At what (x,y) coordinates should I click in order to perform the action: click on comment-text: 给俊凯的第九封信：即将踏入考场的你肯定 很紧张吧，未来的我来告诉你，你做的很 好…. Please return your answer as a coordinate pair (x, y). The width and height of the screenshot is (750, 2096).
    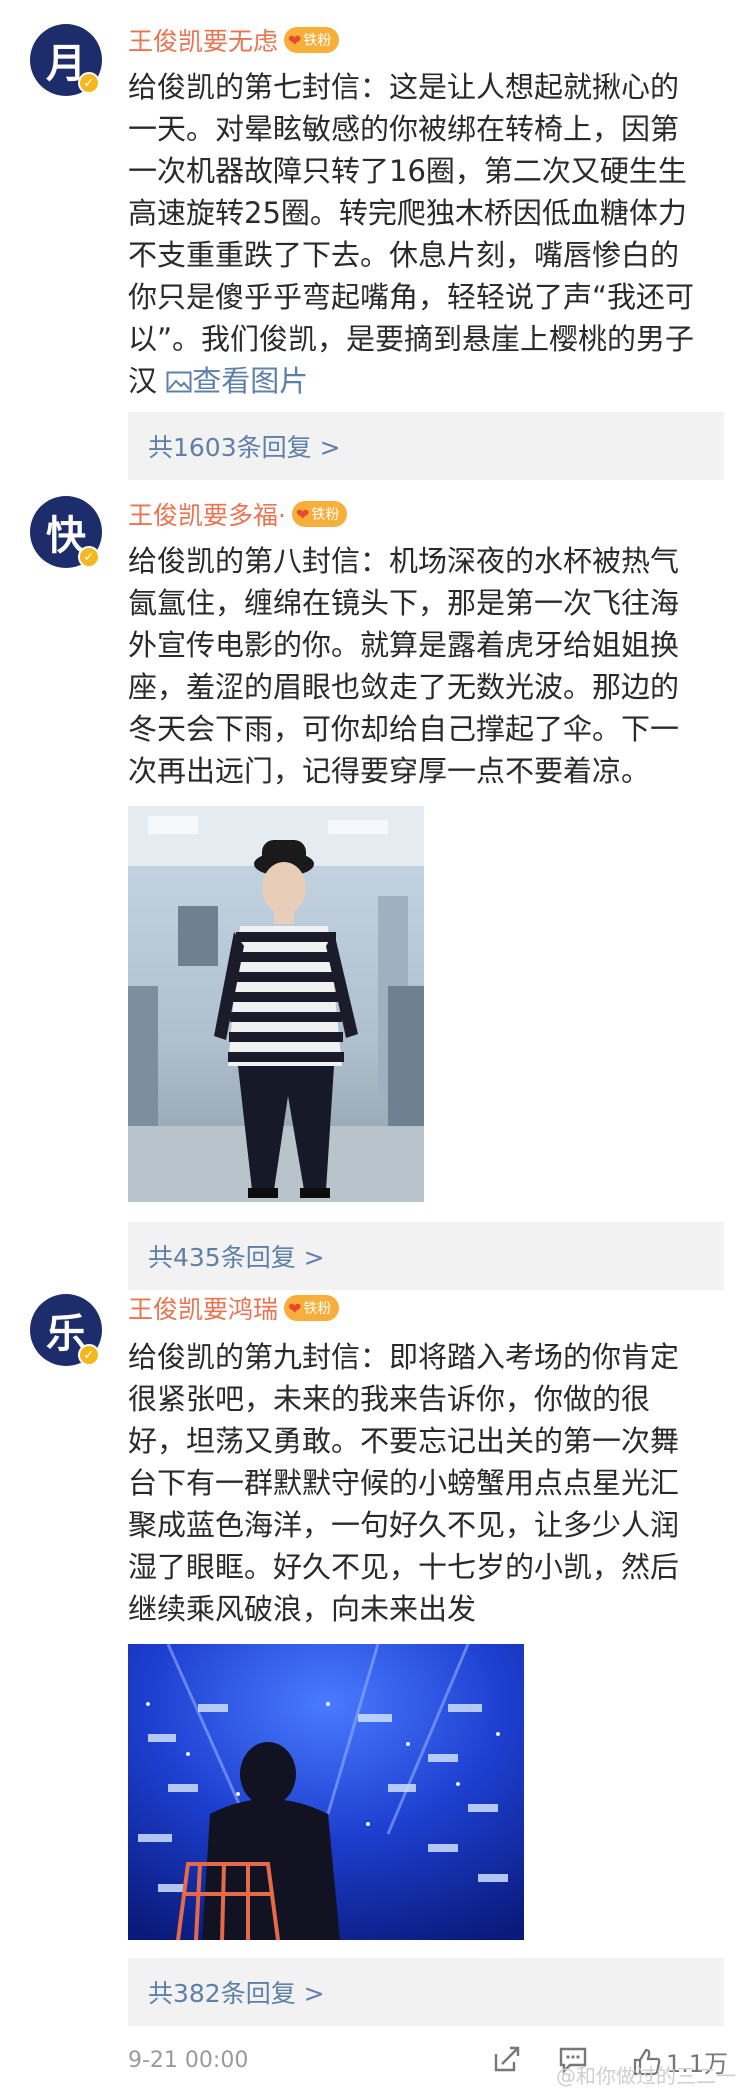
    Looking at the image, I should click on (404, 1483).